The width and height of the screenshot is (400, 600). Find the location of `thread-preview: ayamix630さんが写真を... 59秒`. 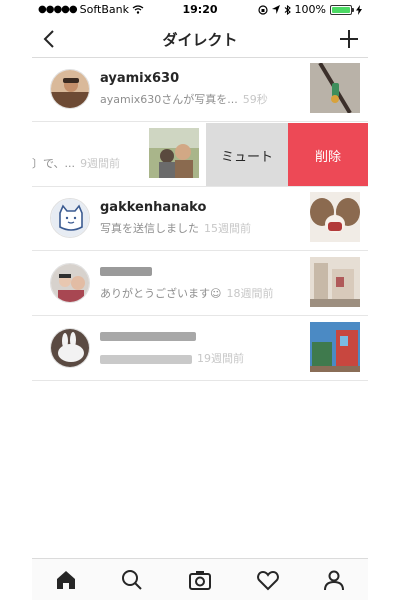

thread-preview: ayamix630さんが写真を... 59秒 is located at coordinates (184, 99).